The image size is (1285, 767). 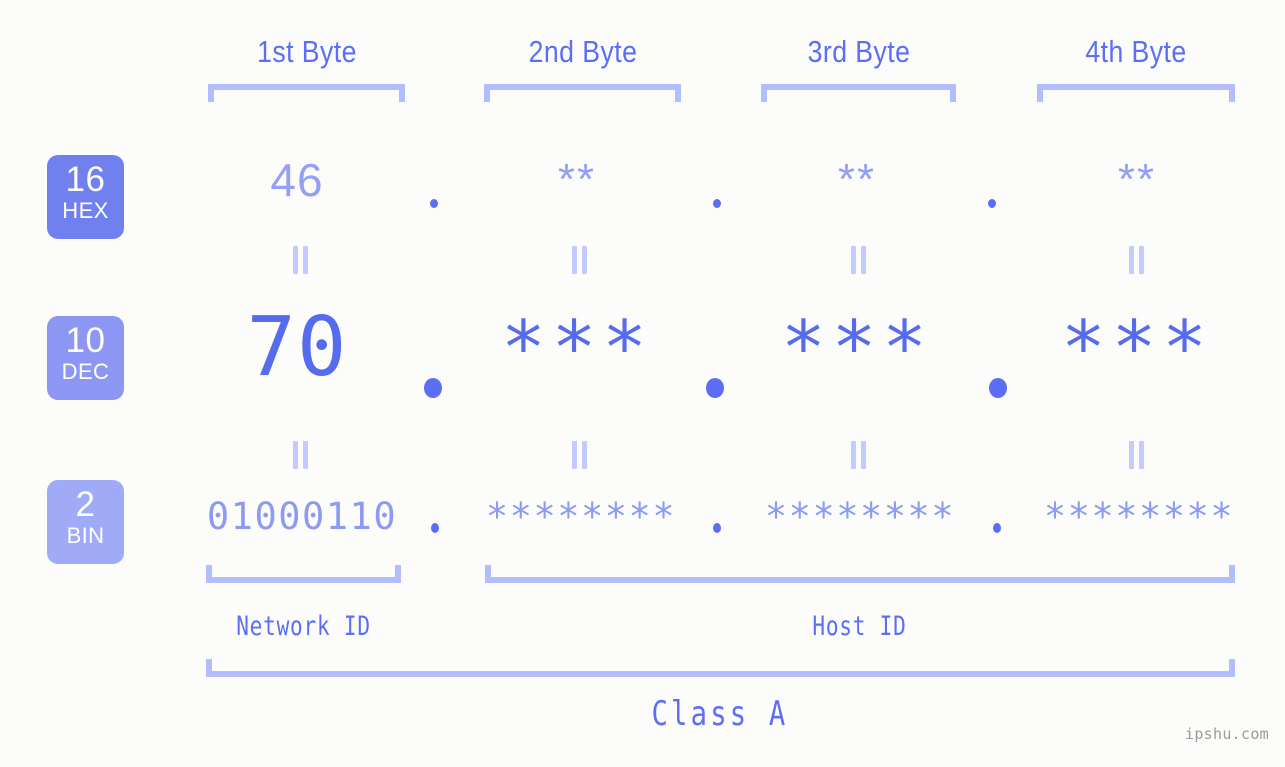 What do you see at coordinates (85, 504) in the screenshot?
I see `radix-badge-number: 2` at bounding box center [85, 504].